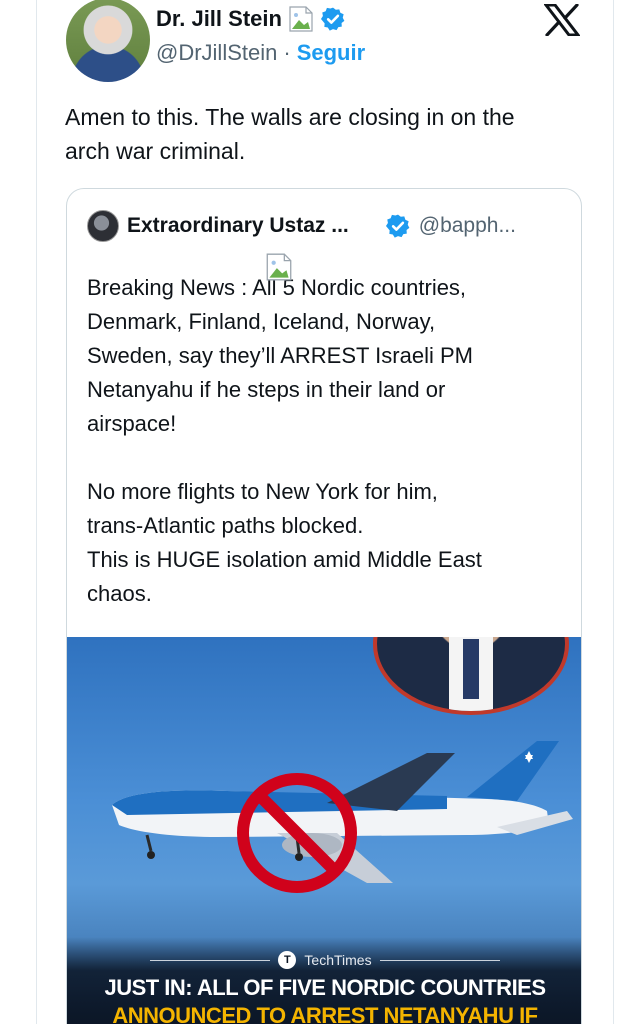 This screenshot has width=644, height=1024. I want to click on media-source: T TechTimes, so click(324, 960).